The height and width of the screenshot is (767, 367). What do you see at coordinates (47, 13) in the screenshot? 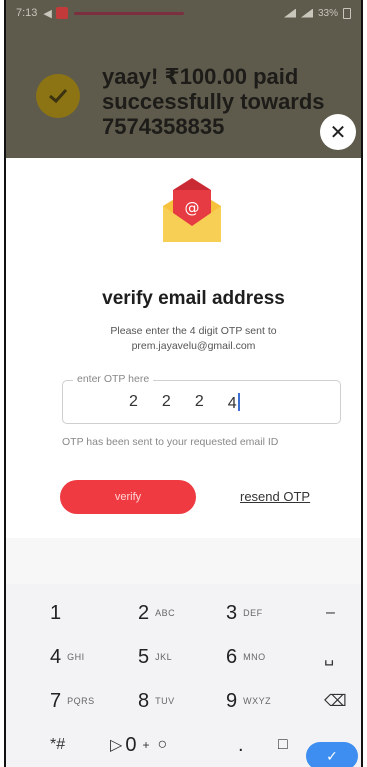
I see `send-icon: ◀` at bounding box center [47, 13].